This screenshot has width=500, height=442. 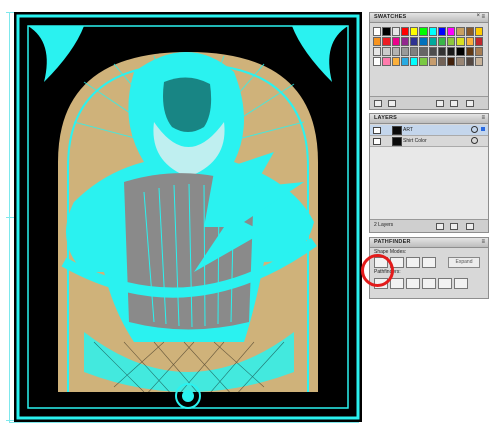 What do you see at coordinates (413, 262) in the screenshot?
I see `intersect-button` at bounding box center [413, 262].